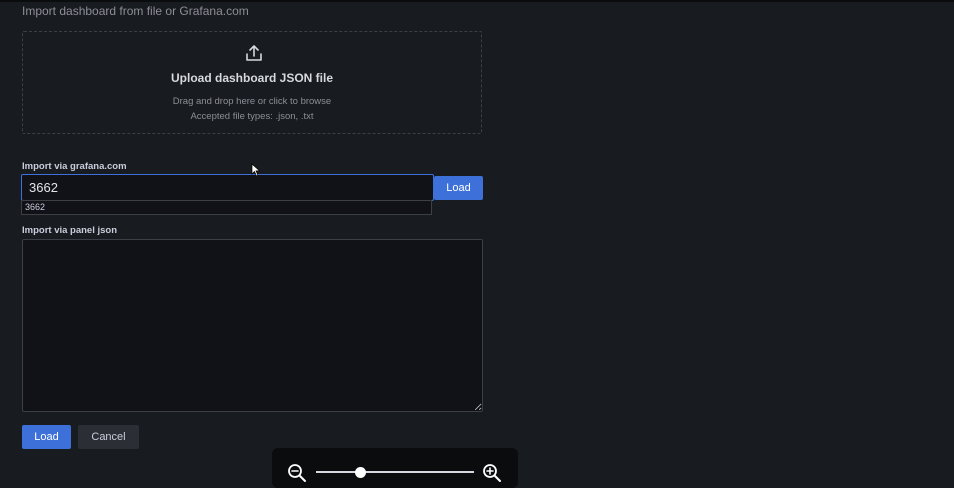  What do you see at coordinates (226, 207) in the screenshot?
I see `autocomplete-suggestion: 3662` at bounding box center [226, 207].